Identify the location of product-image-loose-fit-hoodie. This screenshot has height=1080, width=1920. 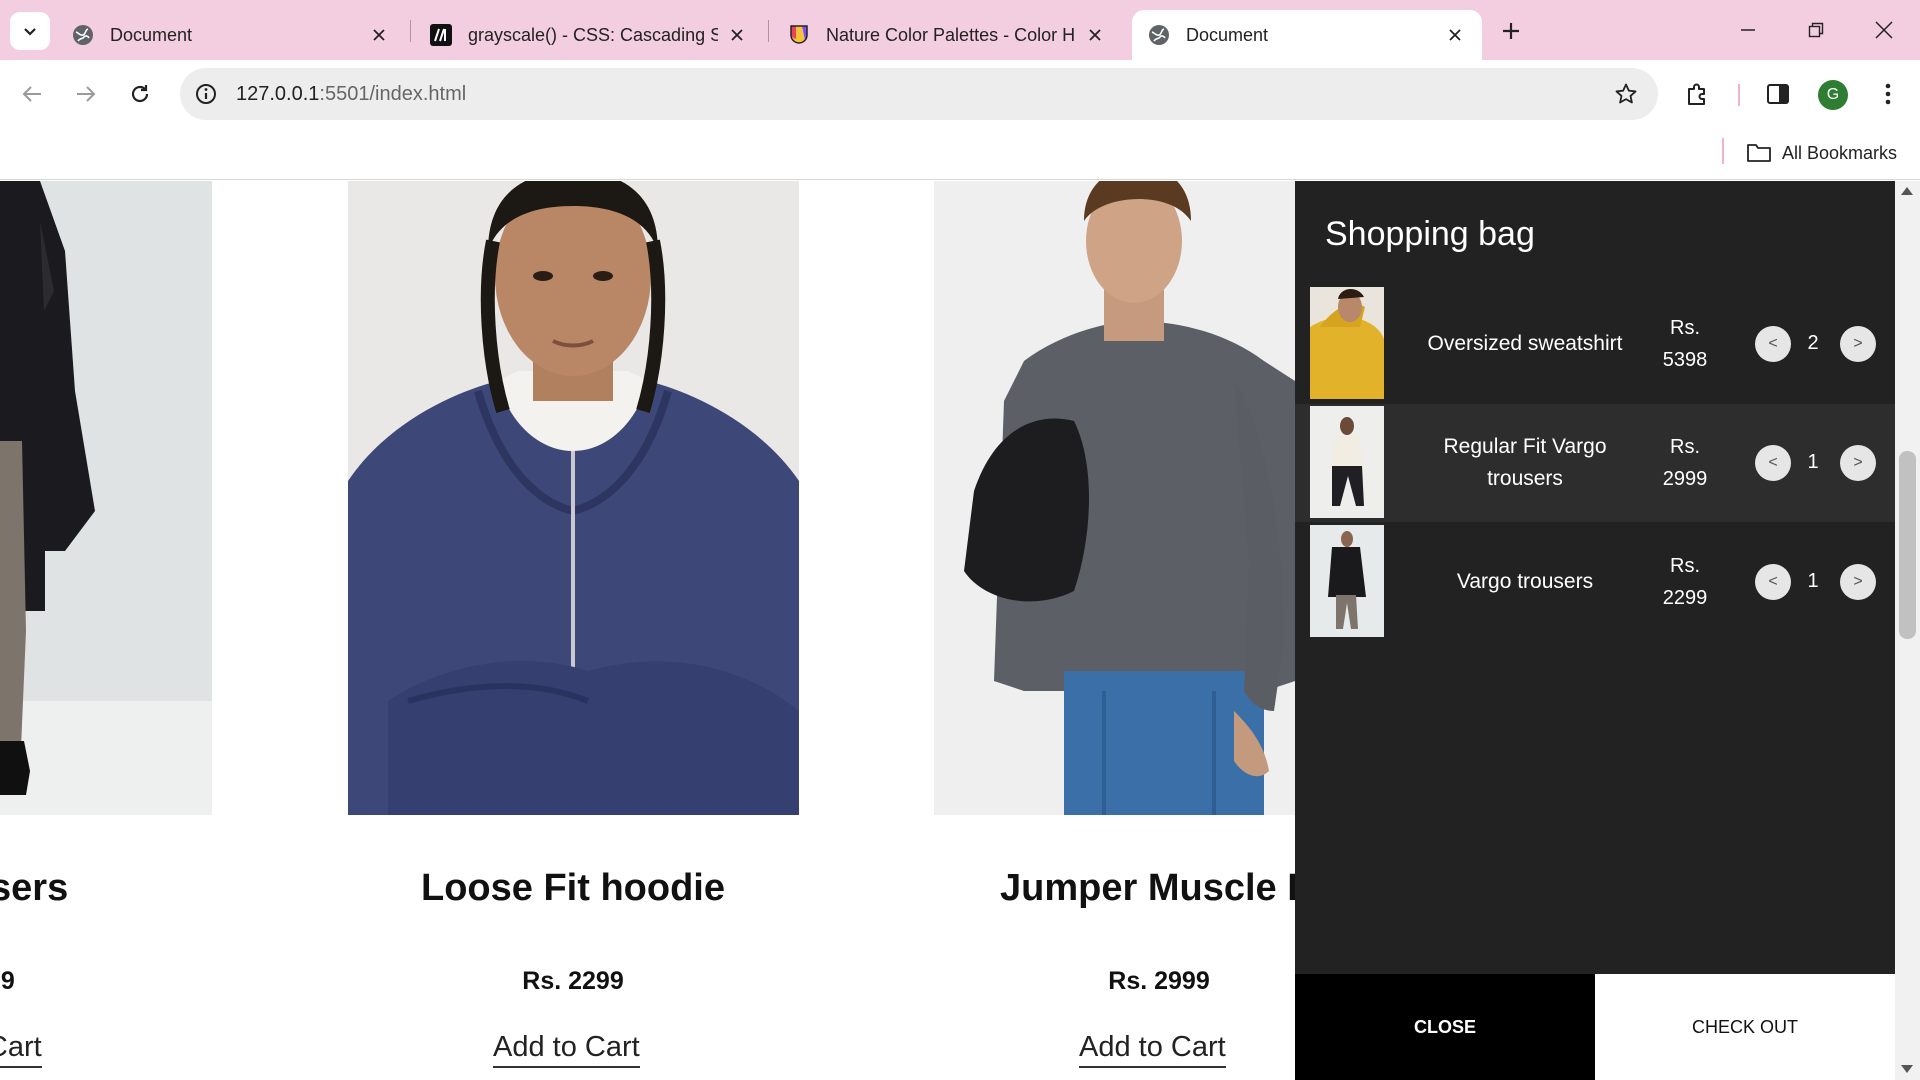
(573, 498).